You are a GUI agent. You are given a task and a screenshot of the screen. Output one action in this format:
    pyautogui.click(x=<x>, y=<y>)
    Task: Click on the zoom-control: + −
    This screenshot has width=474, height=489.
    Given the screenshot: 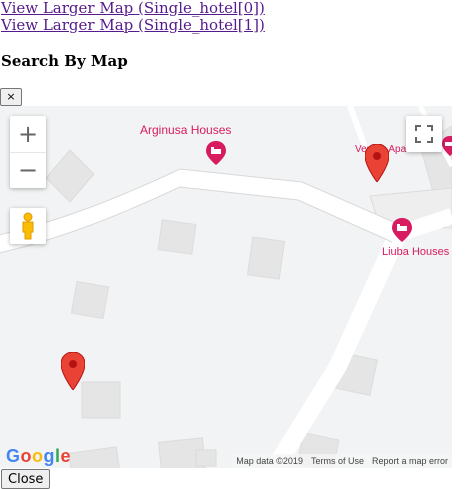 What is the action you would take?
    pyautogui.click(x=28, y=152)
    